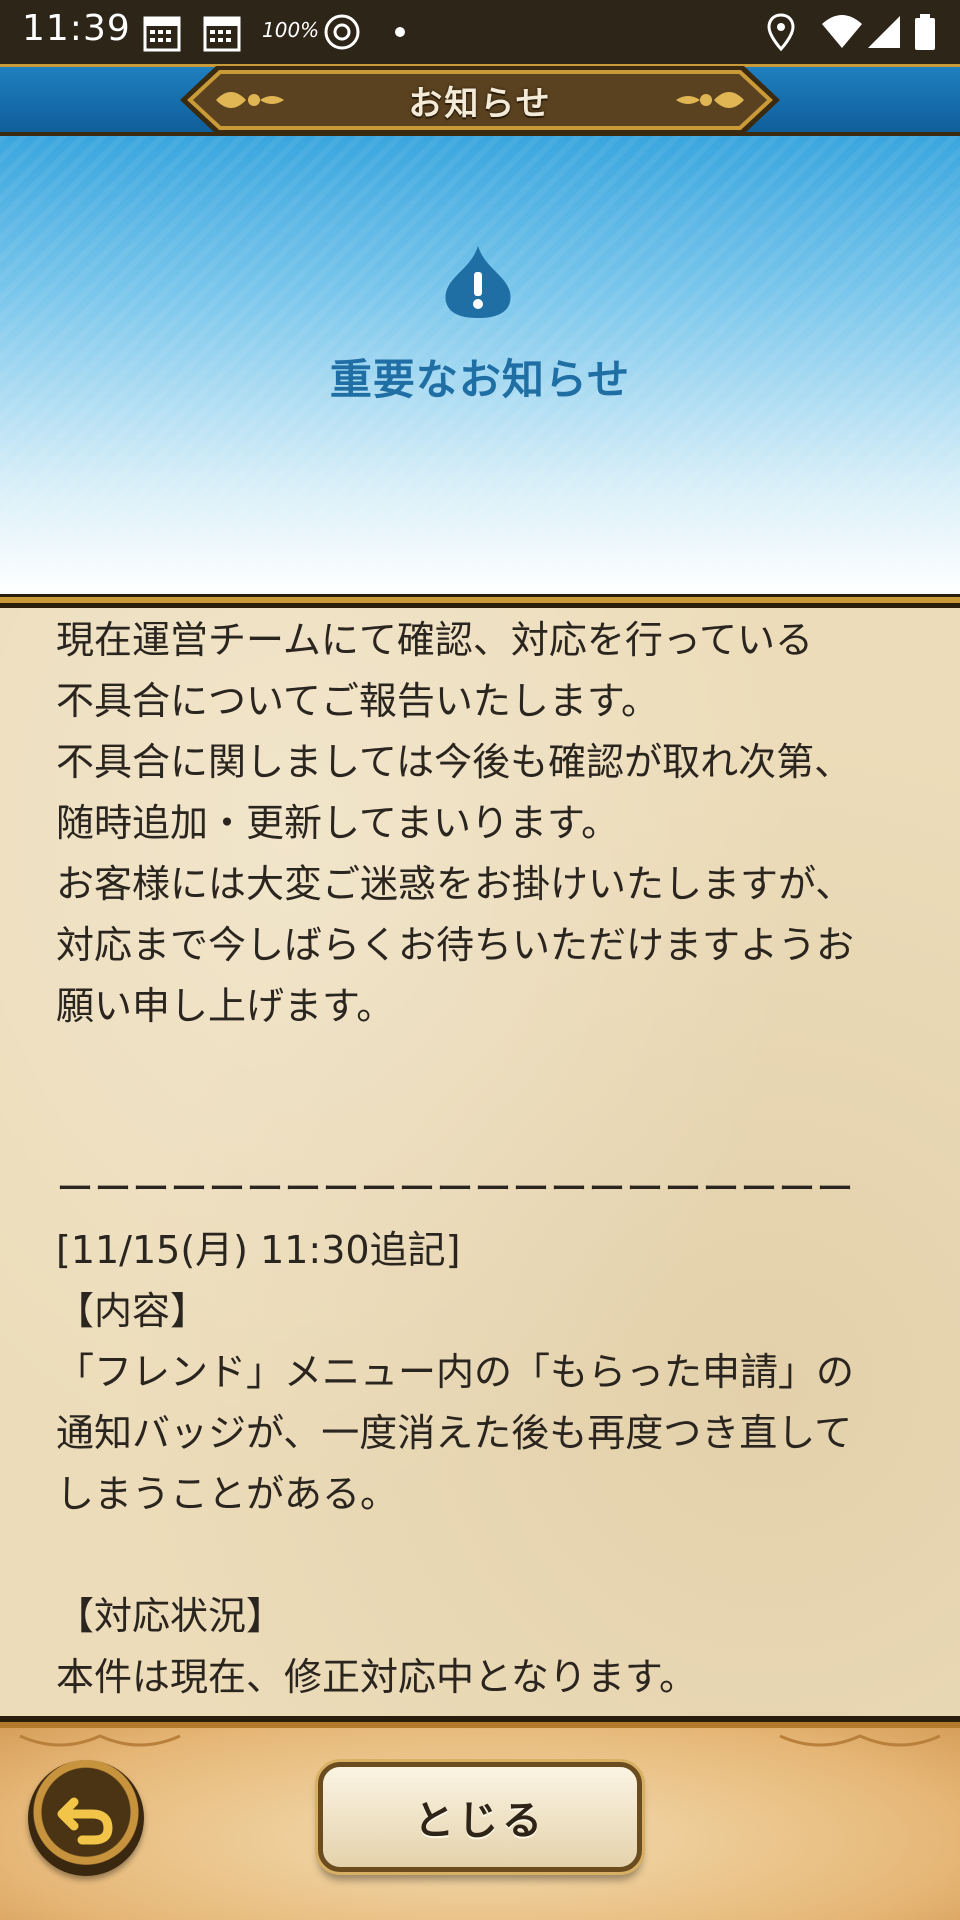 This screenshot has height=1920, width=960. What do you see at coordinates (455, 884) in the screenshot?
I see `notice-line: お客様には大変ご迷惑をお掛けいたしますが、` at bounding box center [455, 884].